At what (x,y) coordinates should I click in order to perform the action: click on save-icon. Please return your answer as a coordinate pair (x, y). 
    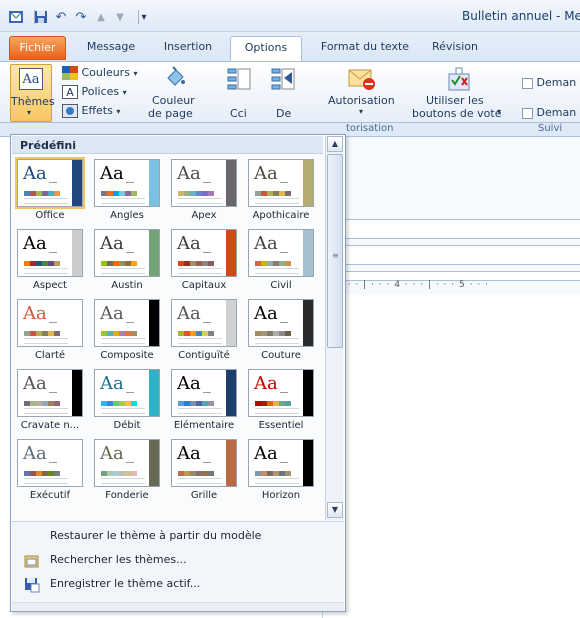
    Looking at the image, I should click on (41, 17).